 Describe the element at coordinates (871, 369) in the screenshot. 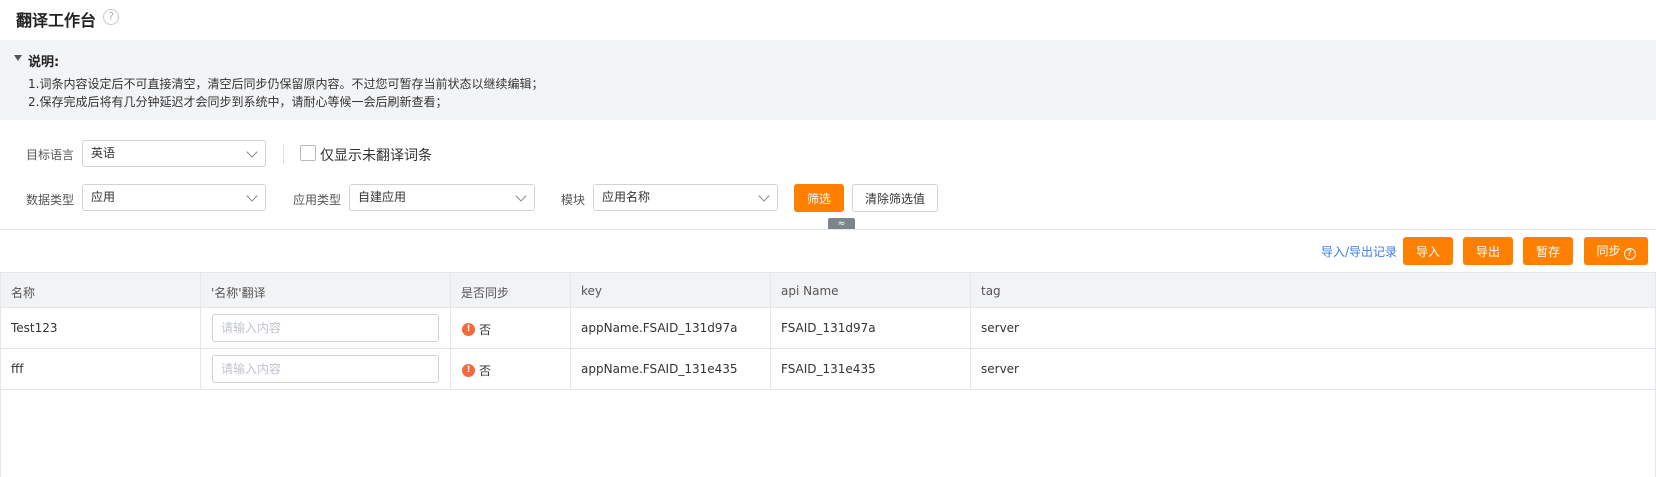

I see `cell-api-name: FSAID_131e435` at that location.